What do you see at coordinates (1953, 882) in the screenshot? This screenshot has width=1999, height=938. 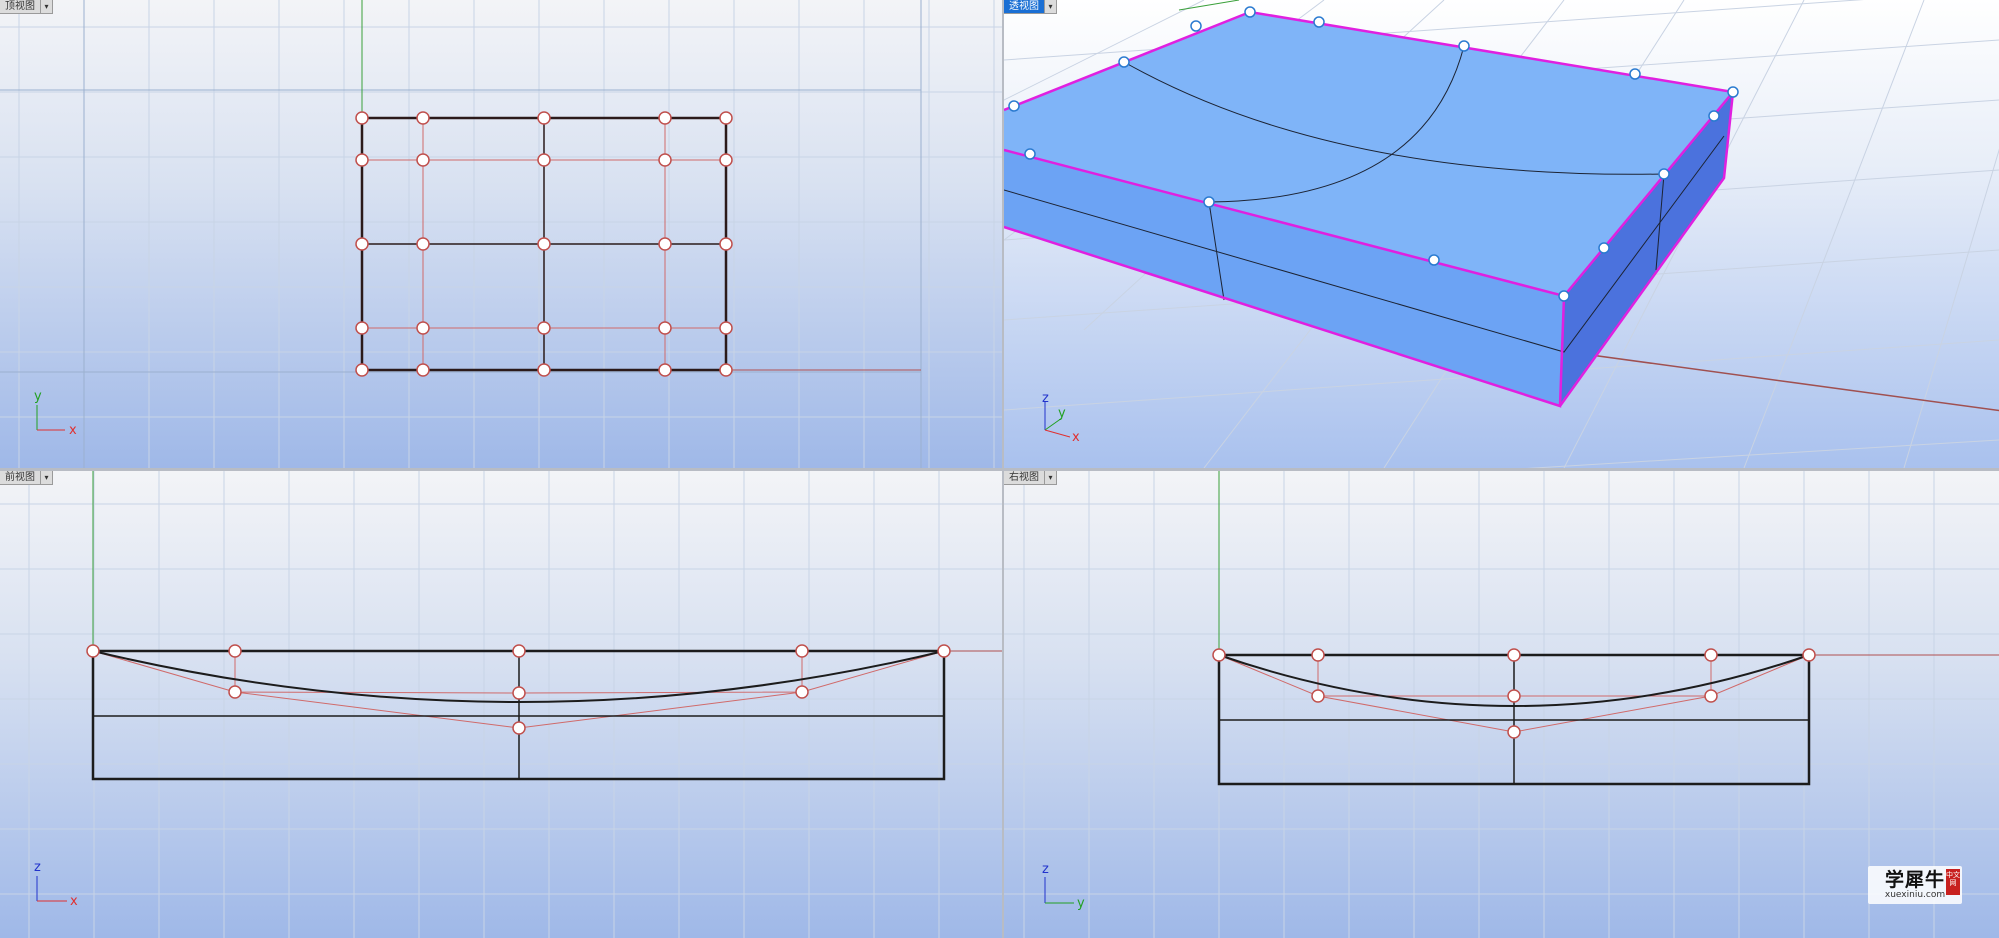 I see `watermark-stamp: 中文网` at bounding box center [1953, 882].